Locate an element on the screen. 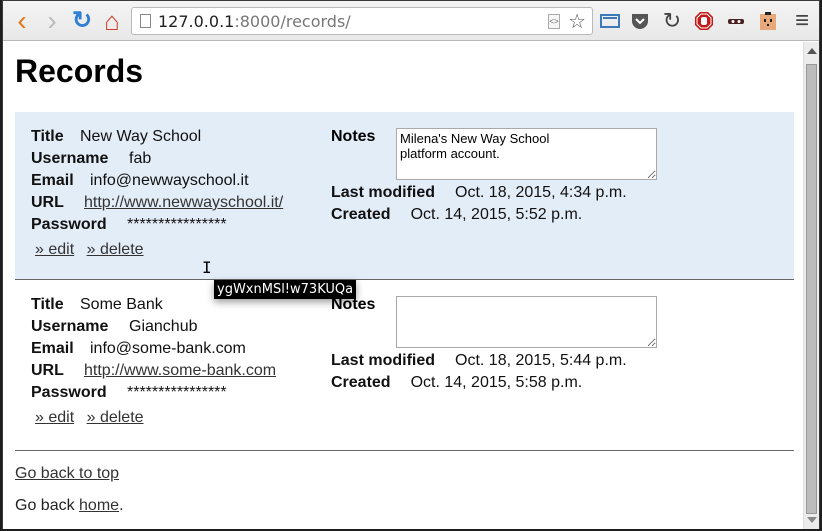  title-row: Title Some Bank is located at coordinates (153, 307).